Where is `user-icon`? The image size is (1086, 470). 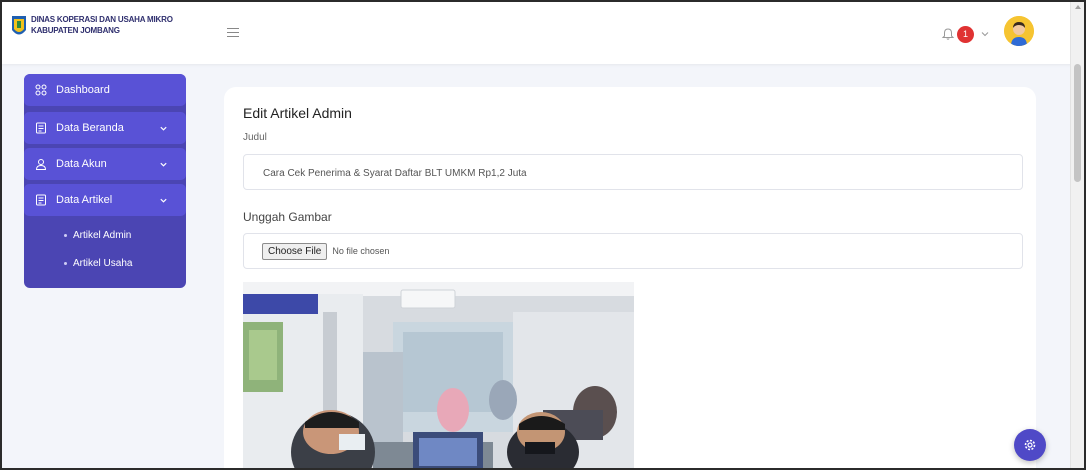
user-icon is located at coordinates (41, 164).